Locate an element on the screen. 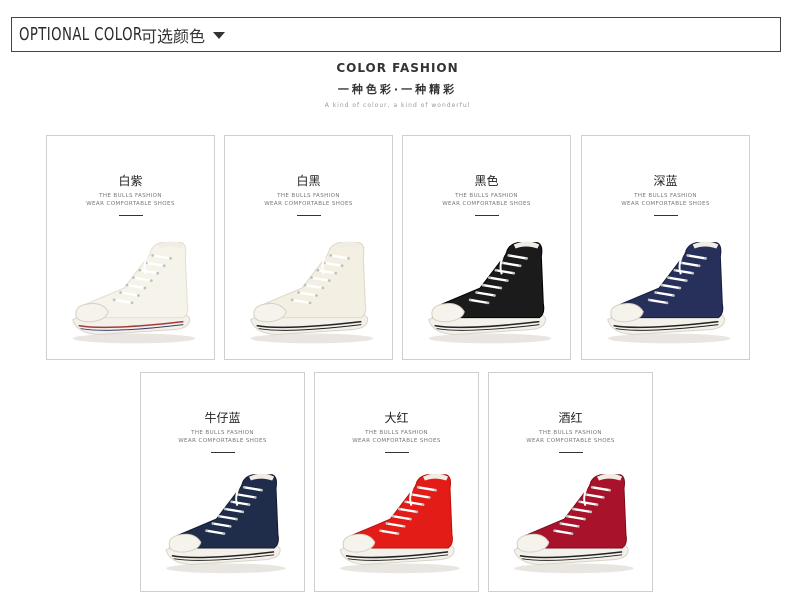  caret-down-icon is located at coordinates (219, 35).